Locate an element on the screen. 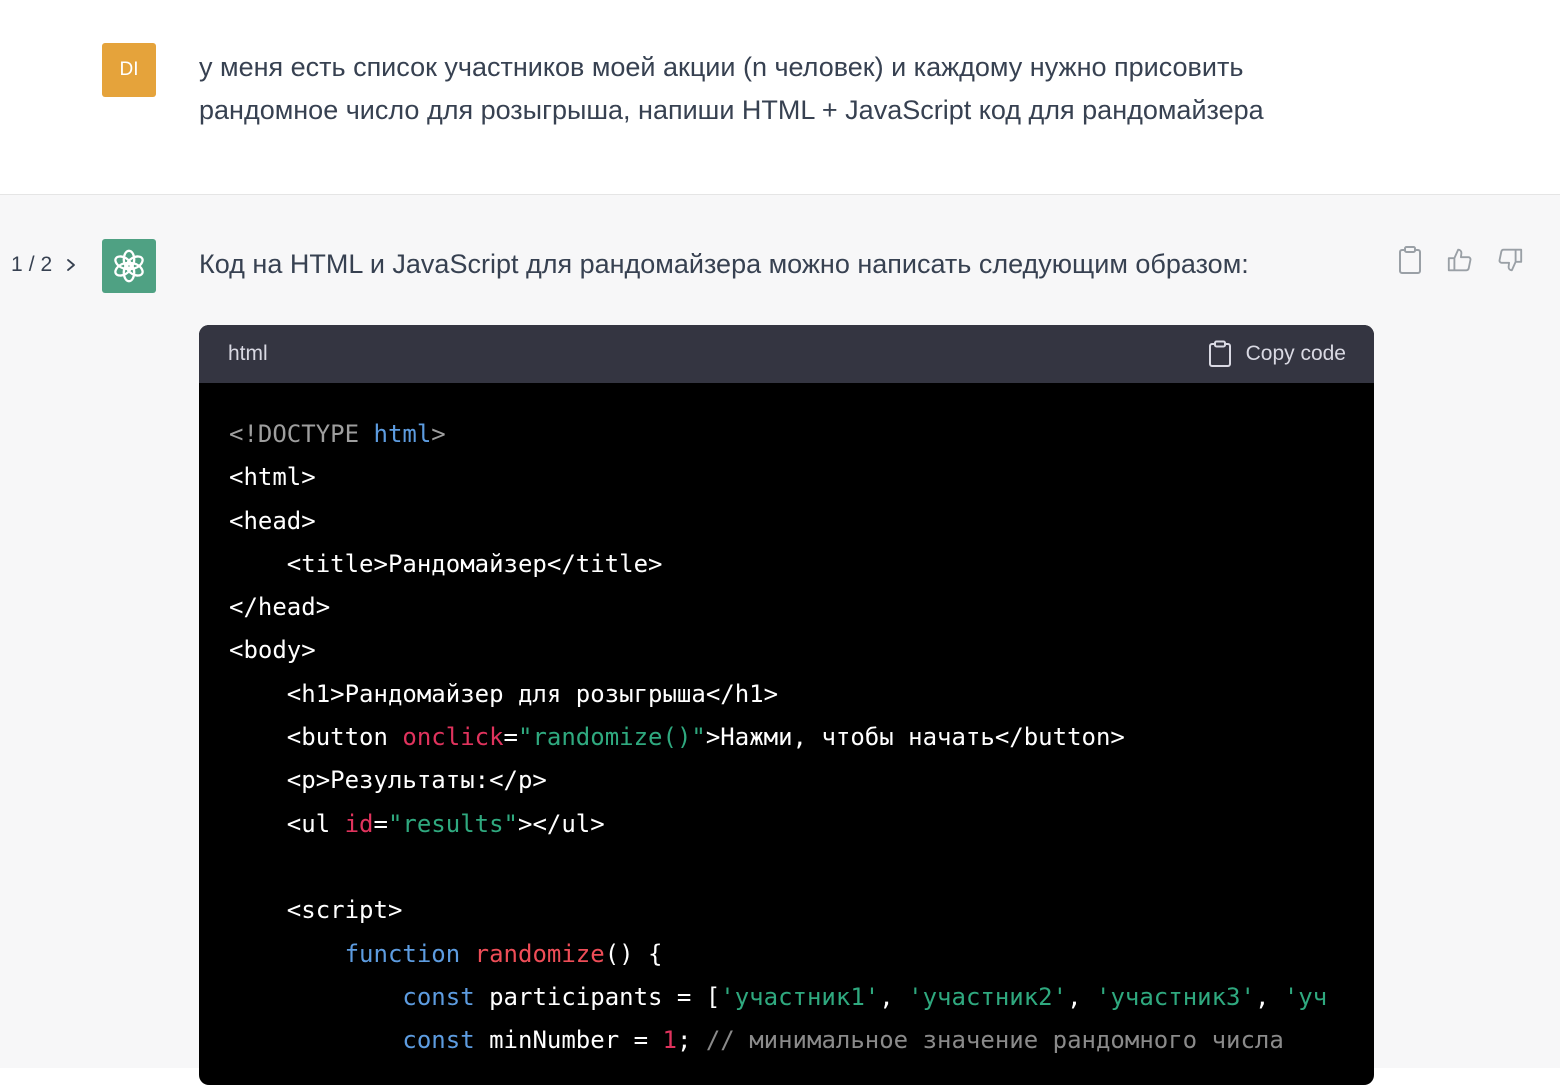  assistant-avatar is located at coordinates (129, 266).